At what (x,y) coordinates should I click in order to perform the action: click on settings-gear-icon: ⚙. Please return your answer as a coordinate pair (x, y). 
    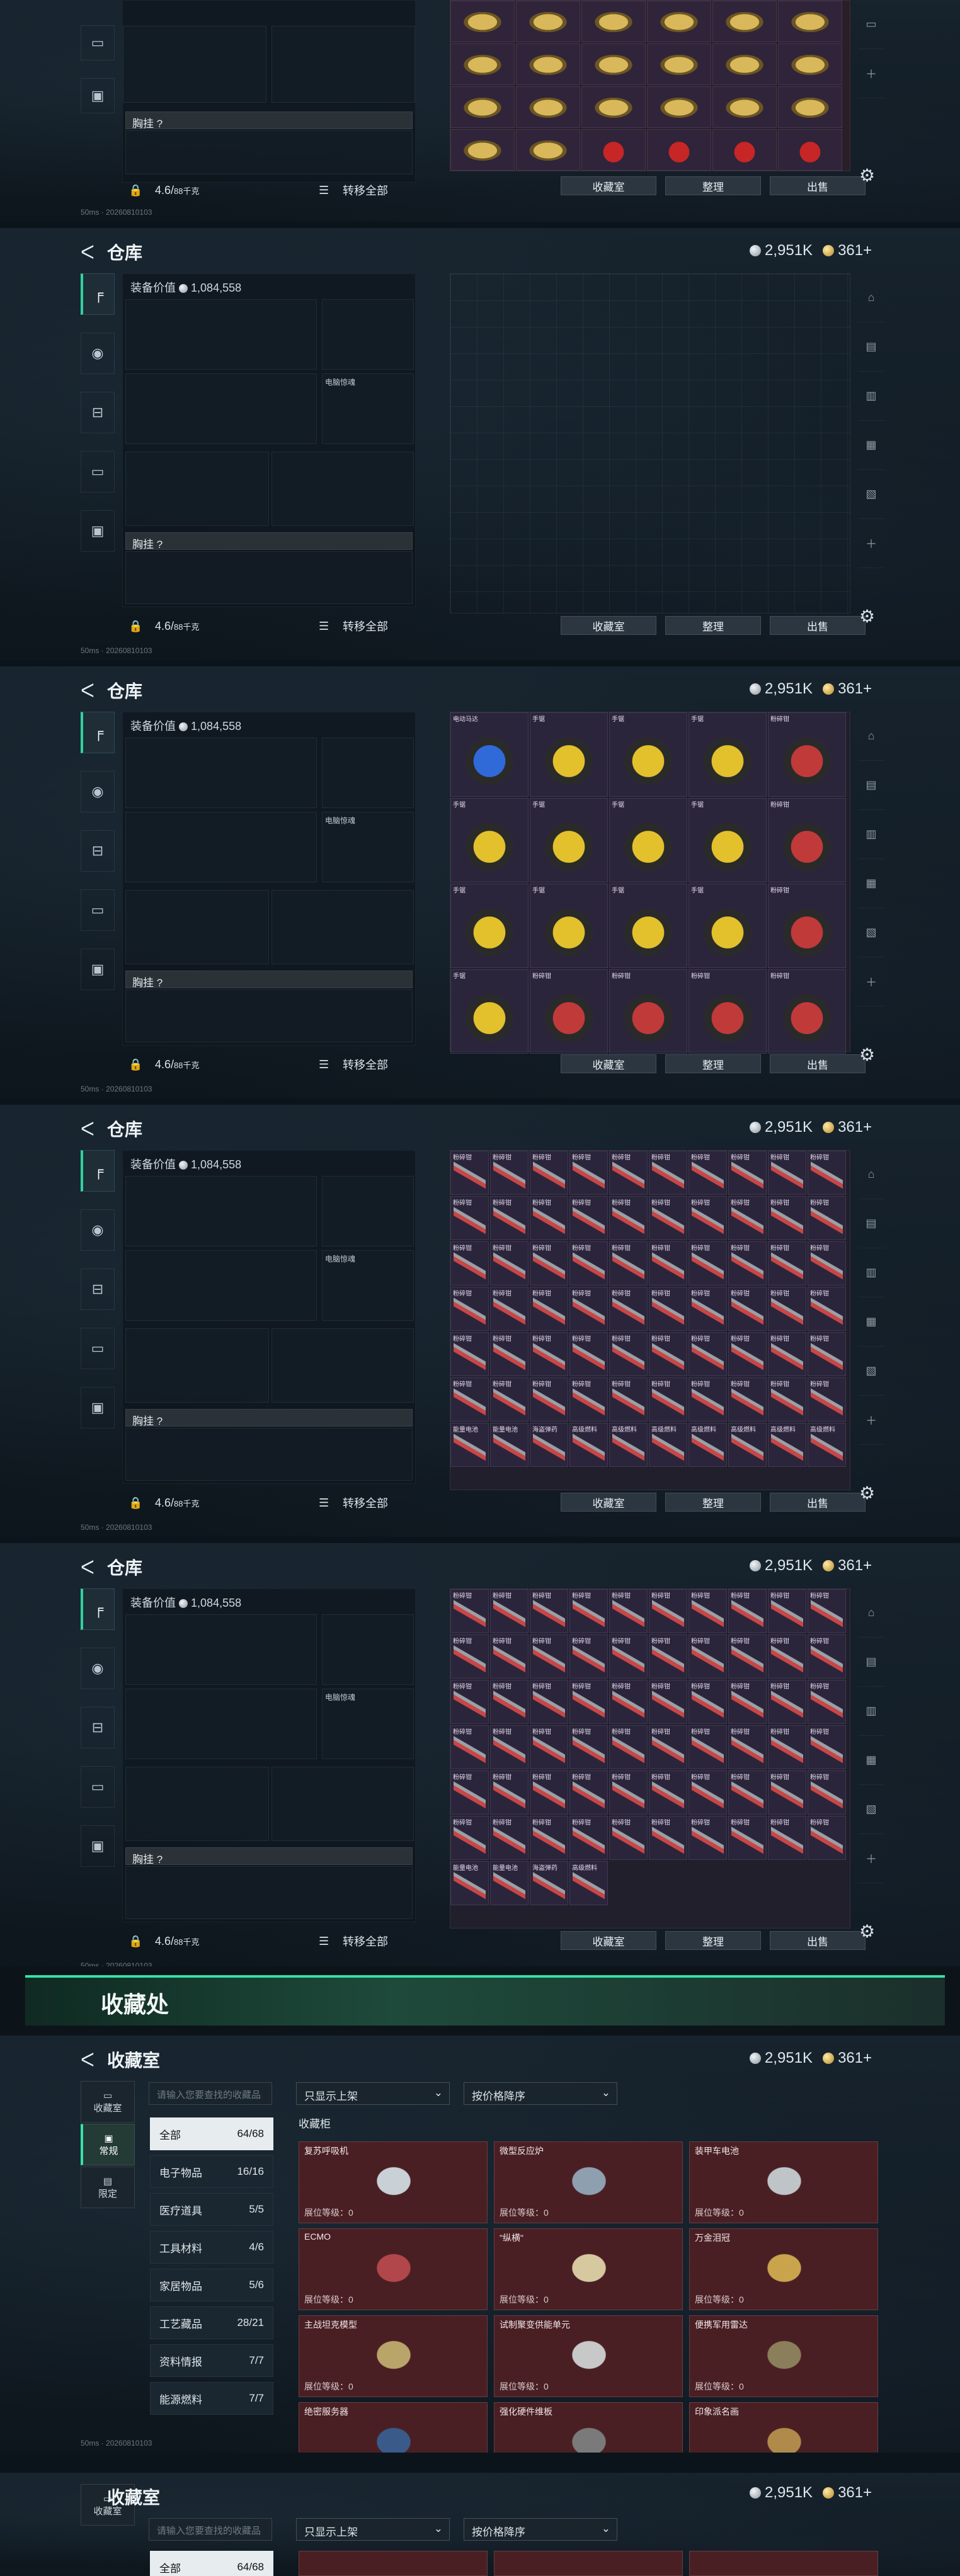
    Looking at the image, I should click on (867, 1931).